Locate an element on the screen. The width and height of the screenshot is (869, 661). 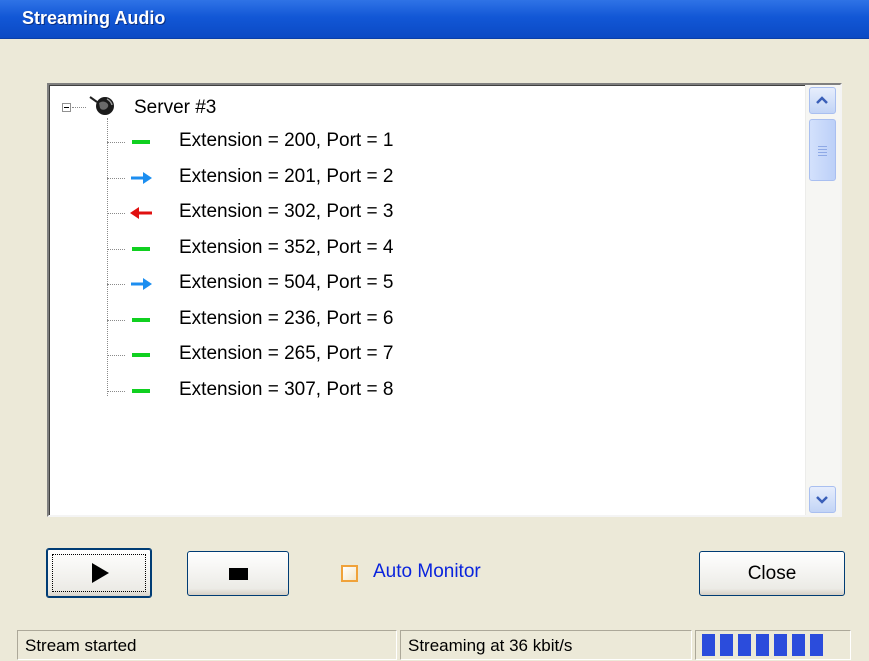
tree-item: Extension = 265, Port = 7 is located at coordinates (456, 355).